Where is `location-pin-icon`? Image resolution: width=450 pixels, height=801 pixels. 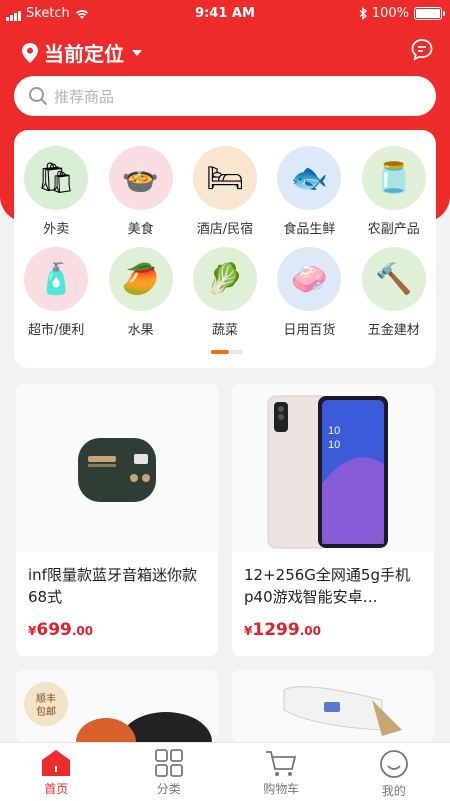 location-pin-icon is located at coordinates (30, 53).